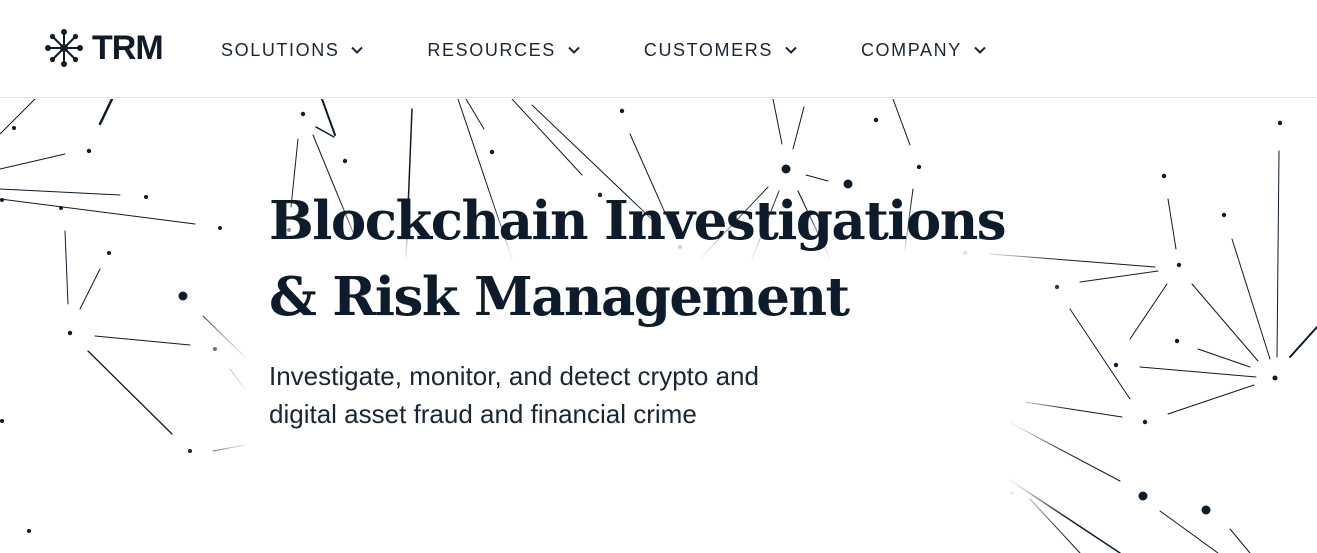  What do you see at coordinates (64, 48) in the screenshot?
I see `network-star-icon` at bounding box center [64, 48].